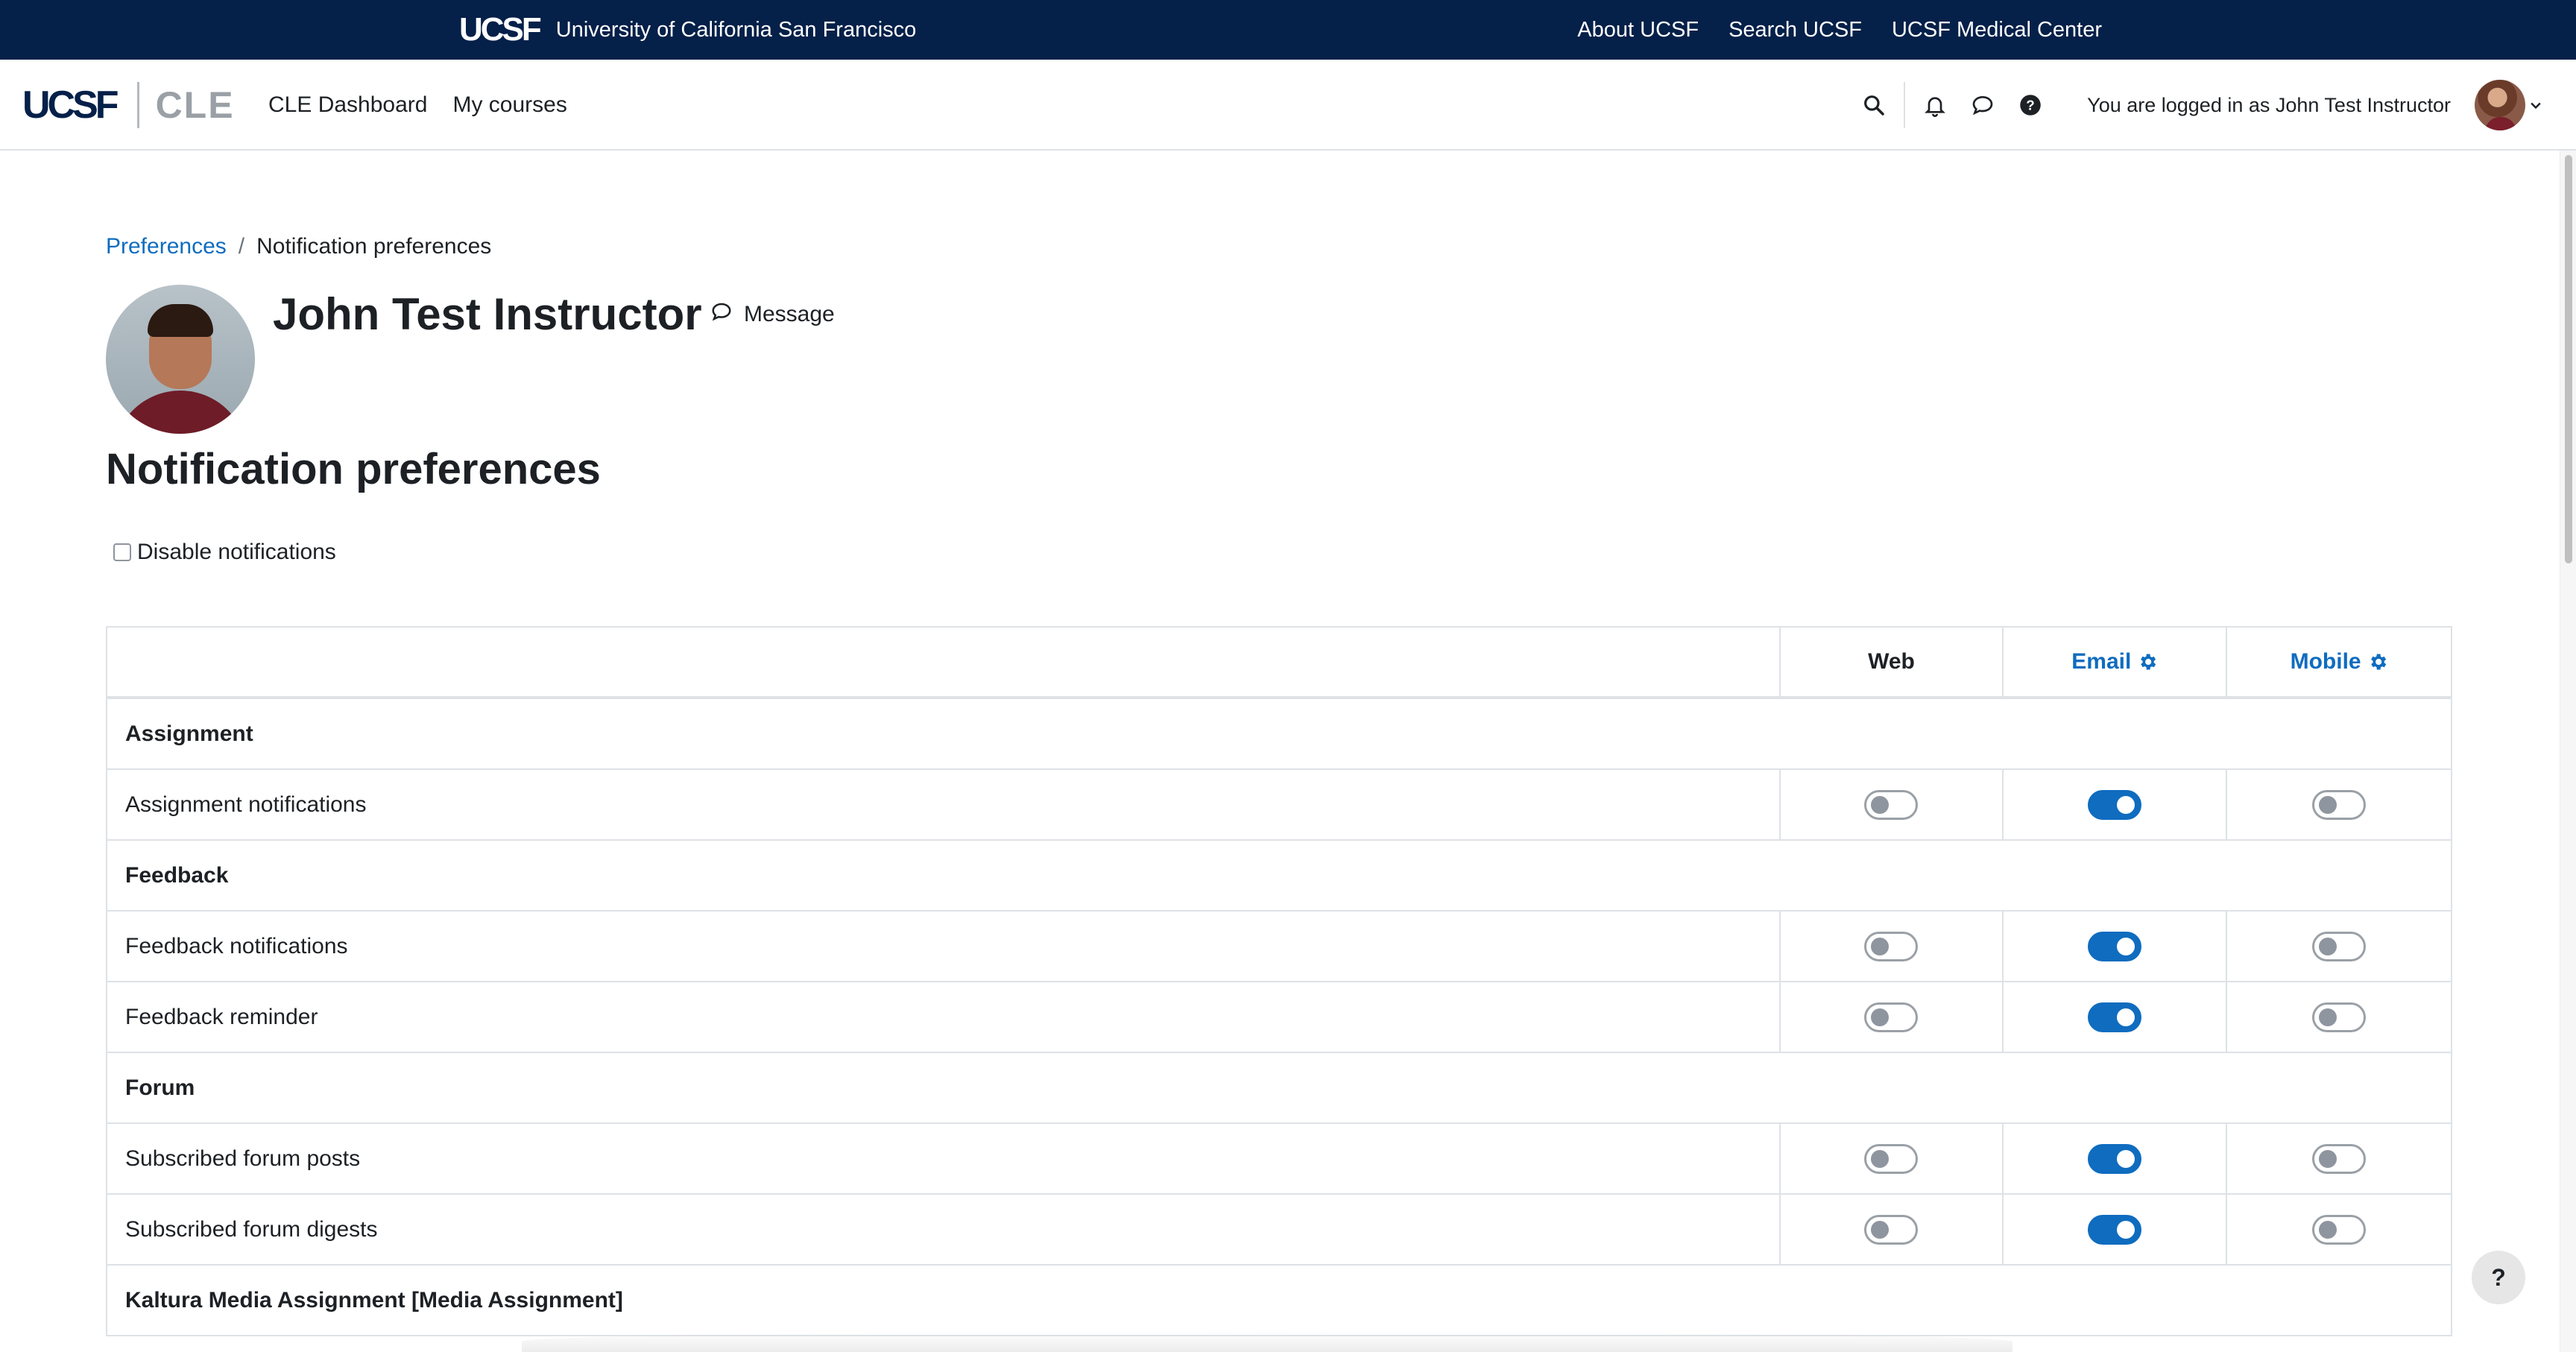 The image size is (2576, 1352). Describe the element at coordinates (374, 246) in the screenshot. I see `breadcrumb-current: Notification preferences` at that location.